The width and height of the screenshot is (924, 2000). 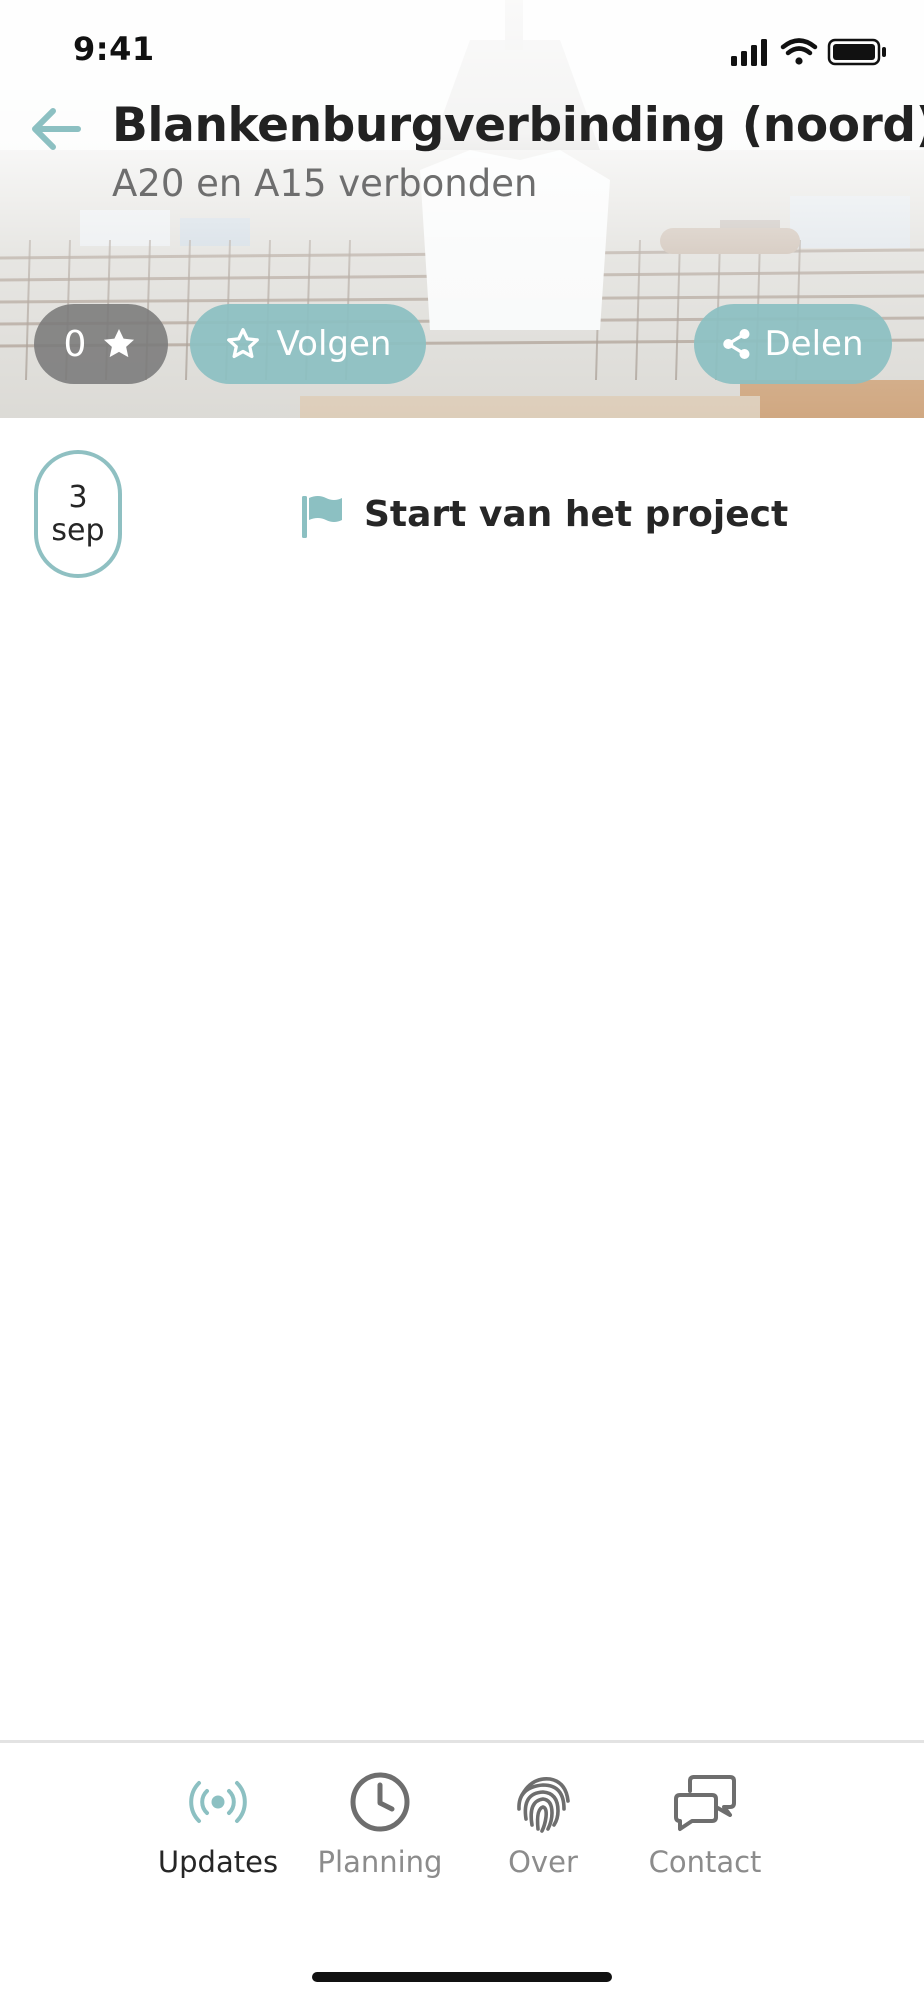 I want to click on broadcast-icon, so click(x=218, y=1802).